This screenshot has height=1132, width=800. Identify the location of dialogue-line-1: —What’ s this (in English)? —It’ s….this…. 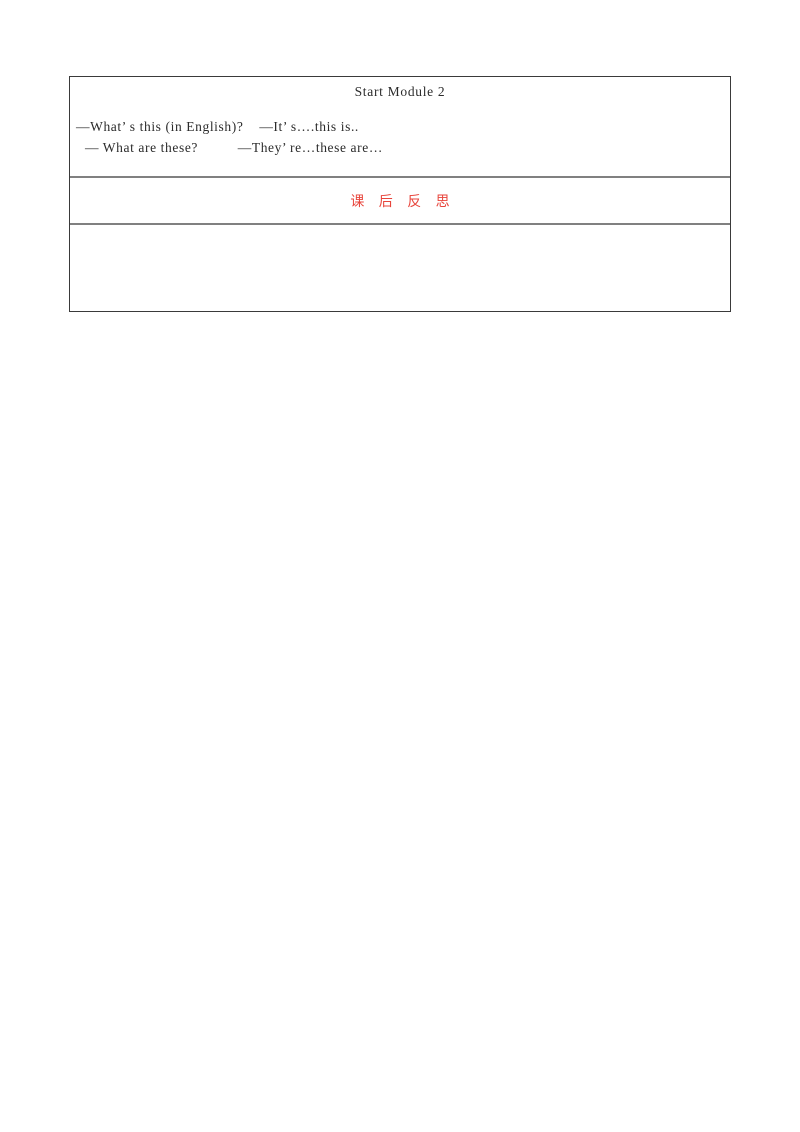
(217, 126).